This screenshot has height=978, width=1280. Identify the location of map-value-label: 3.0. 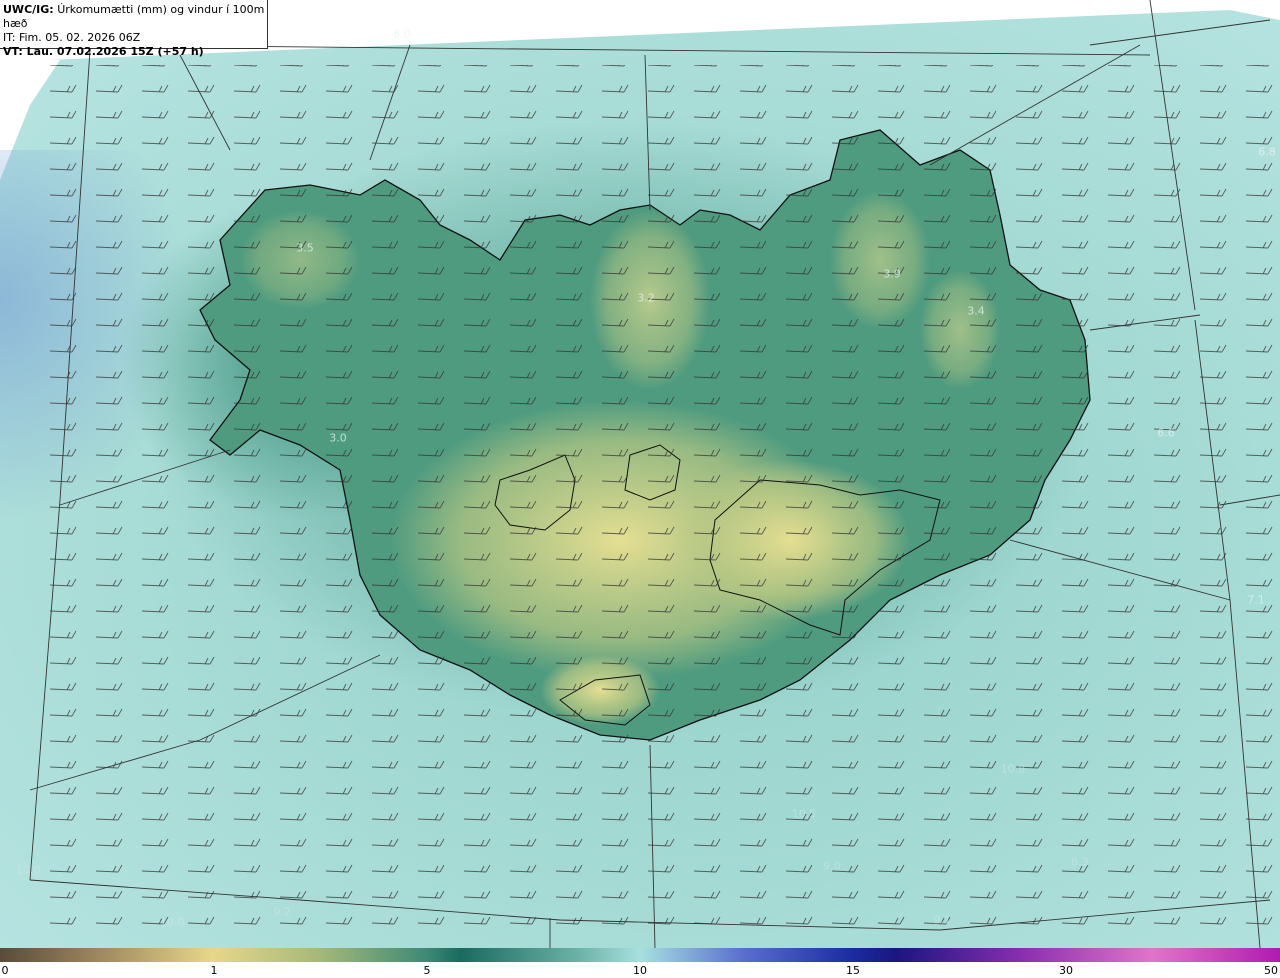
(338, 438).